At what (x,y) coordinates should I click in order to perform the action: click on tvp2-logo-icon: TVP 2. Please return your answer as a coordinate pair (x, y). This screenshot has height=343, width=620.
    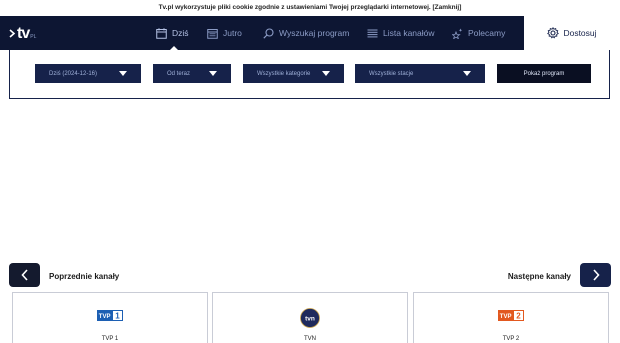
    Looking at the image, I should click on (511, 315).